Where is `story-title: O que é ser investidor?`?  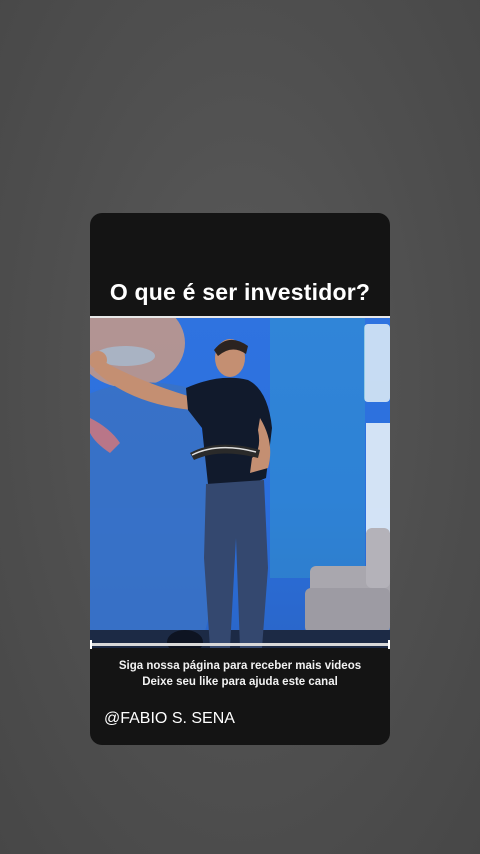 story-title: O que é ser investidor? is located at coordinates (240, 292).